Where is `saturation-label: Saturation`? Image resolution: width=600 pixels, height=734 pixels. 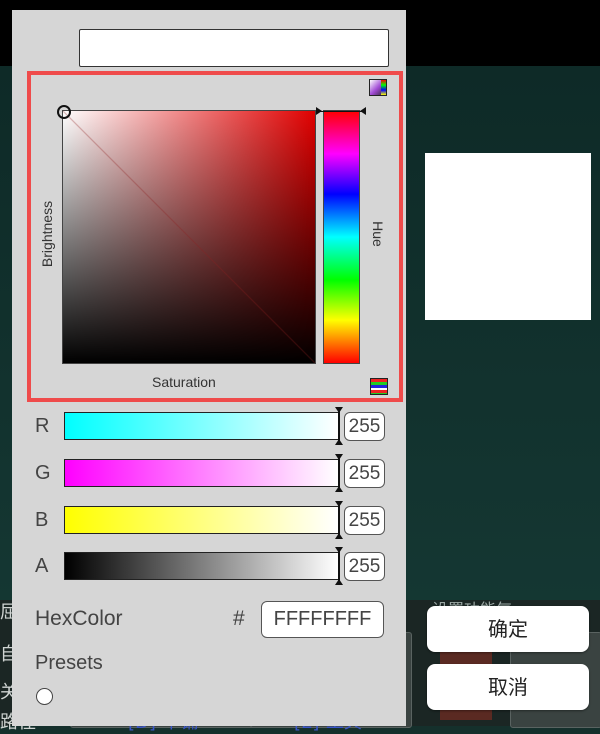 saturation-label: Saturation is located at coordinates (184, 382).